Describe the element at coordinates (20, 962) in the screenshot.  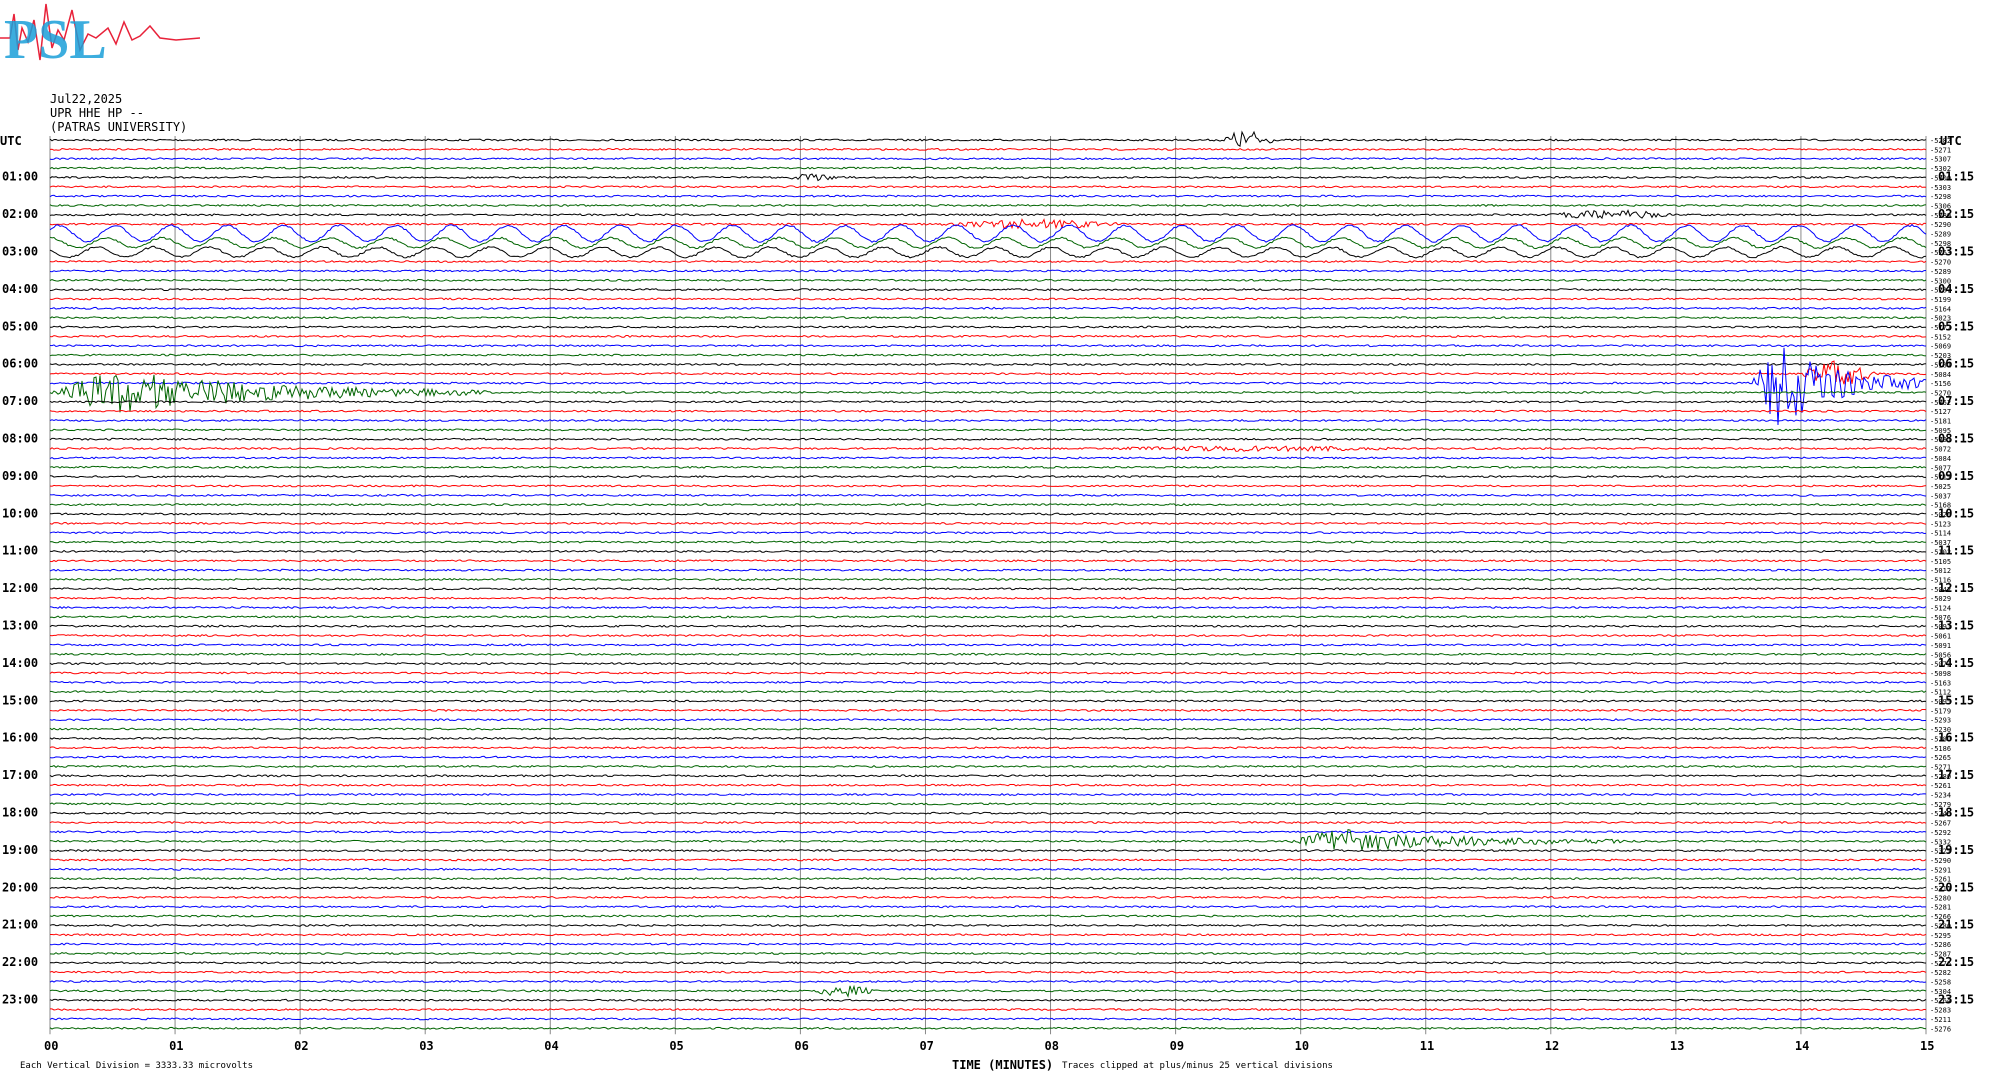
I see `hour-label-left: 22:00` at that location.